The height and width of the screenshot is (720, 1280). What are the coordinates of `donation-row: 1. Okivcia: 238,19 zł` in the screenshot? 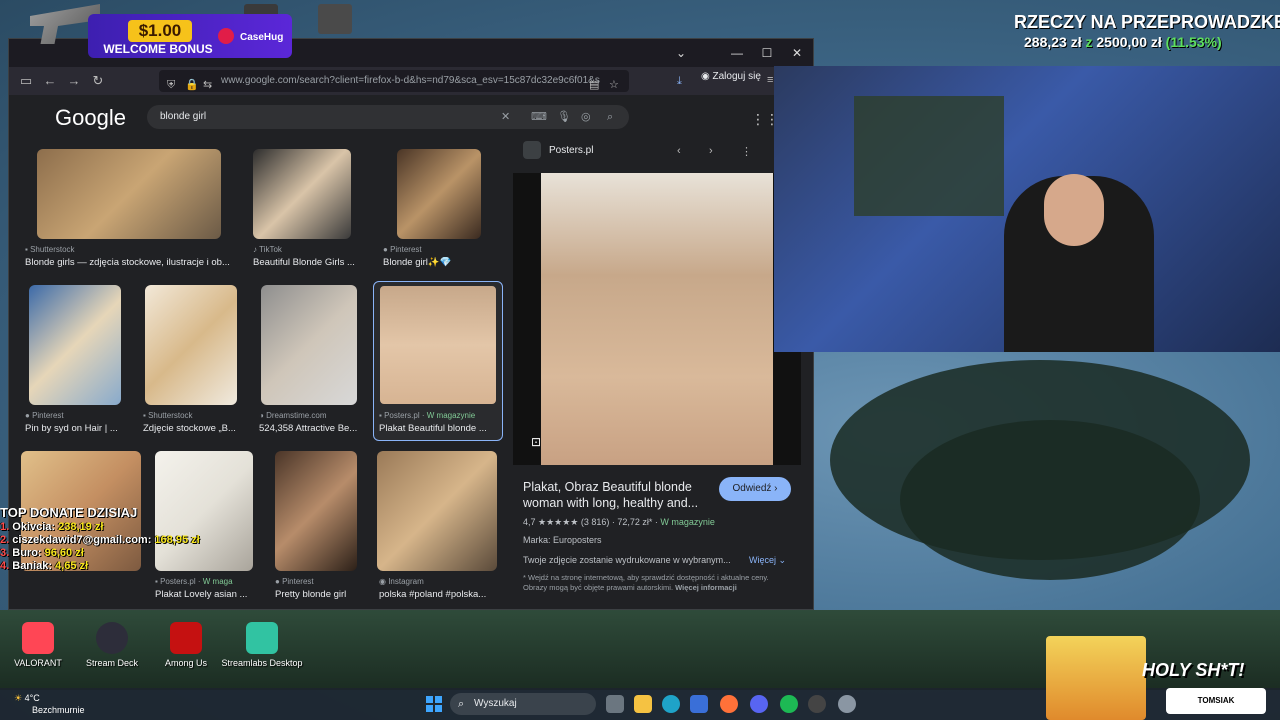 It's located at (52, 527).